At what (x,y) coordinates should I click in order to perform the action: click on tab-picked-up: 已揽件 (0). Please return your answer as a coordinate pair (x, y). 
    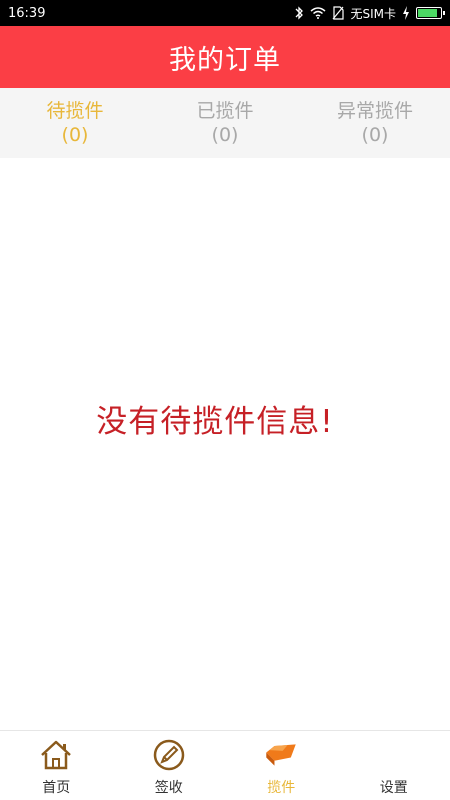
    Looking at the image, I should click on (225, 123).